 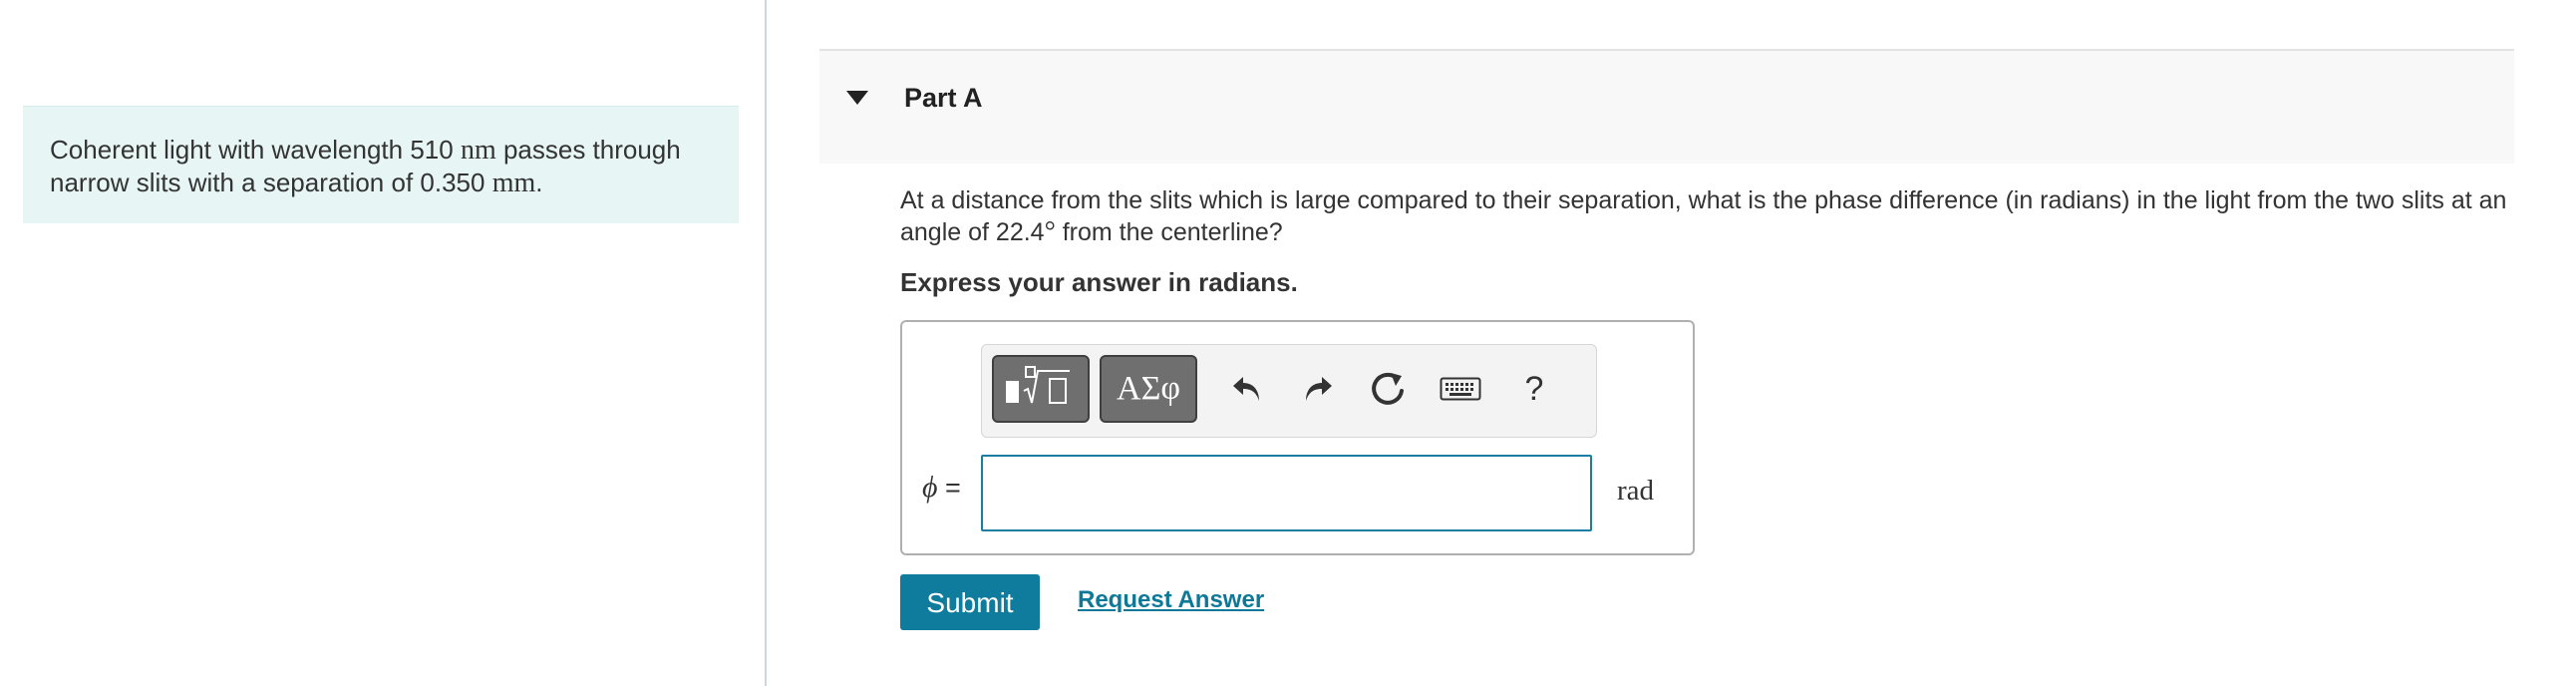 I want to click on undo-icon, so click(x=1246, y=389).